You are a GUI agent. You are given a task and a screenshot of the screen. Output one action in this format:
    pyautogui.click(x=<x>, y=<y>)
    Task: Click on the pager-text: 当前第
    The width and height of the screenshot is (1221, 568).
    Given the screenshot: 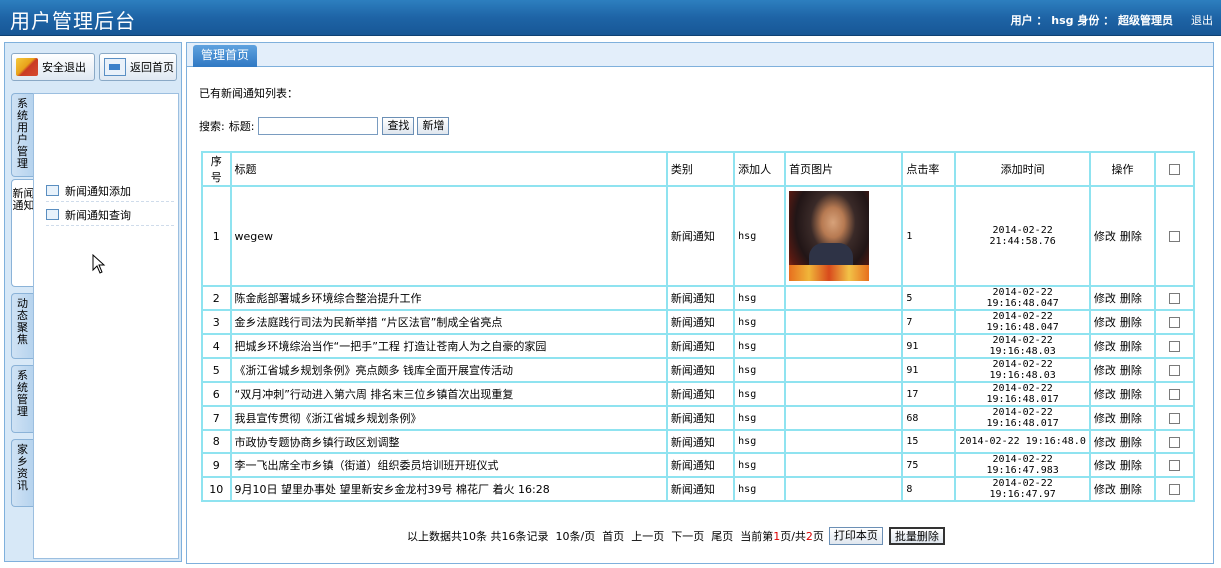 What is the action you would take?
    pyautogui.click(x=757, y=536)
    